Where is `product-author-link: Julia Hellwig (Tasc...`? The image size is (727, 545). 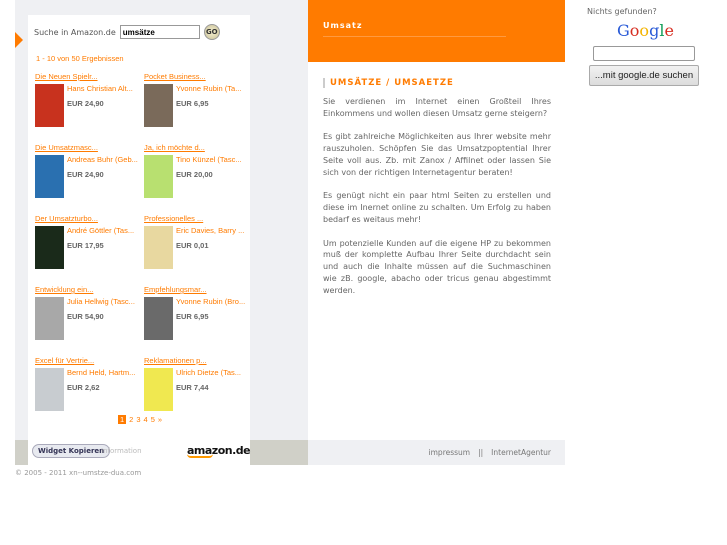
product-author-link: Julia Hellwig (Tasc... is located at coordinates (105, 301).